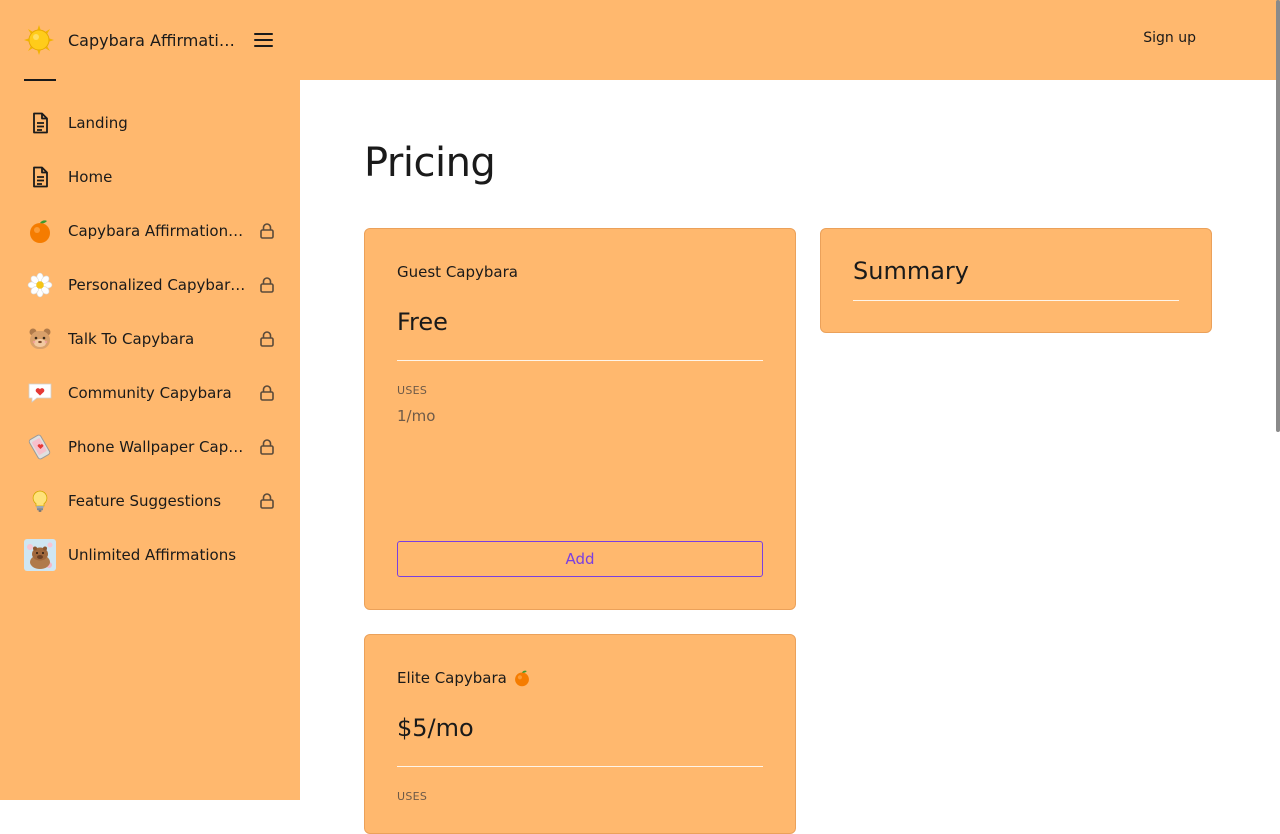  I want to click on sidebar-item-label: Phone Wallpaper Capybara, so click(157, 447).